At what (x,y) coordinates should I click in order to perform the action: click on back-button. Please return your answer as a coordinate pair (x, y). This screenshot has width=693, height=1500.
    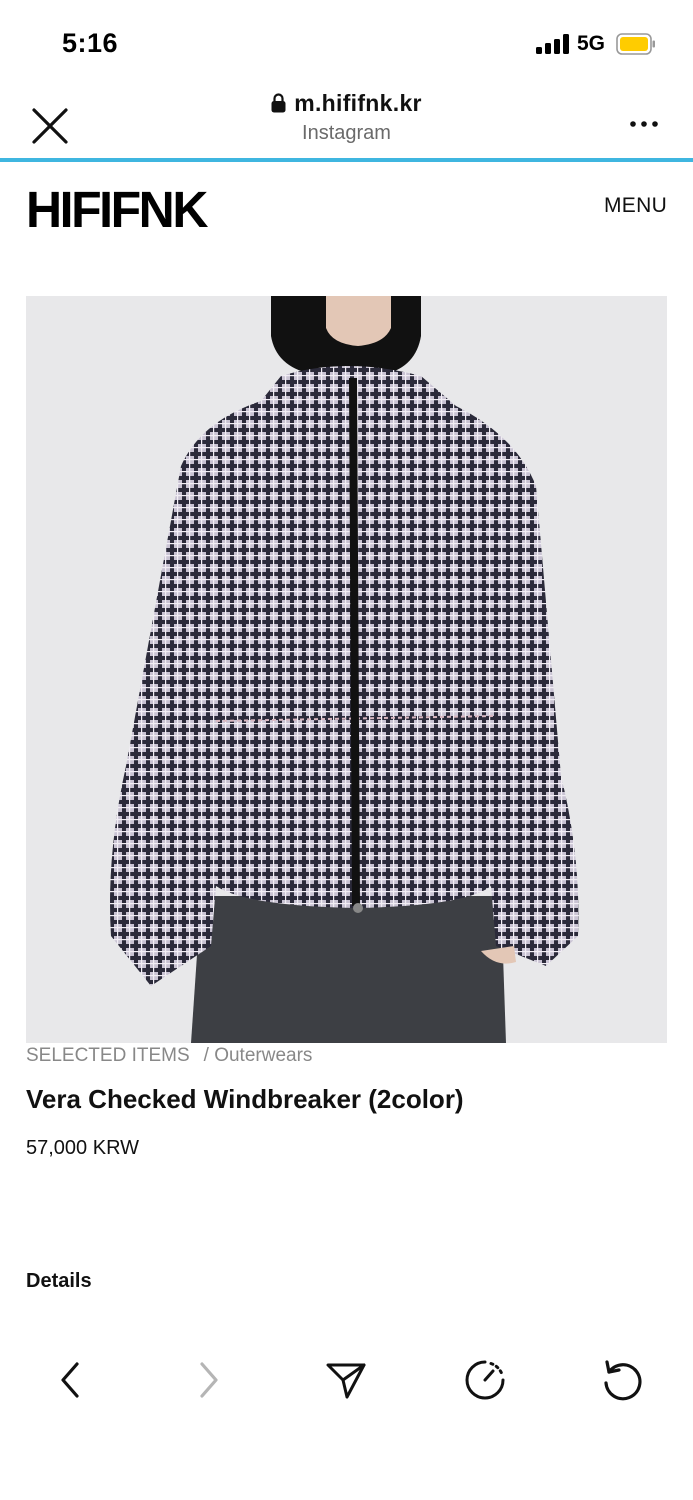
    Looking at the image, I should click on (70, 1380).